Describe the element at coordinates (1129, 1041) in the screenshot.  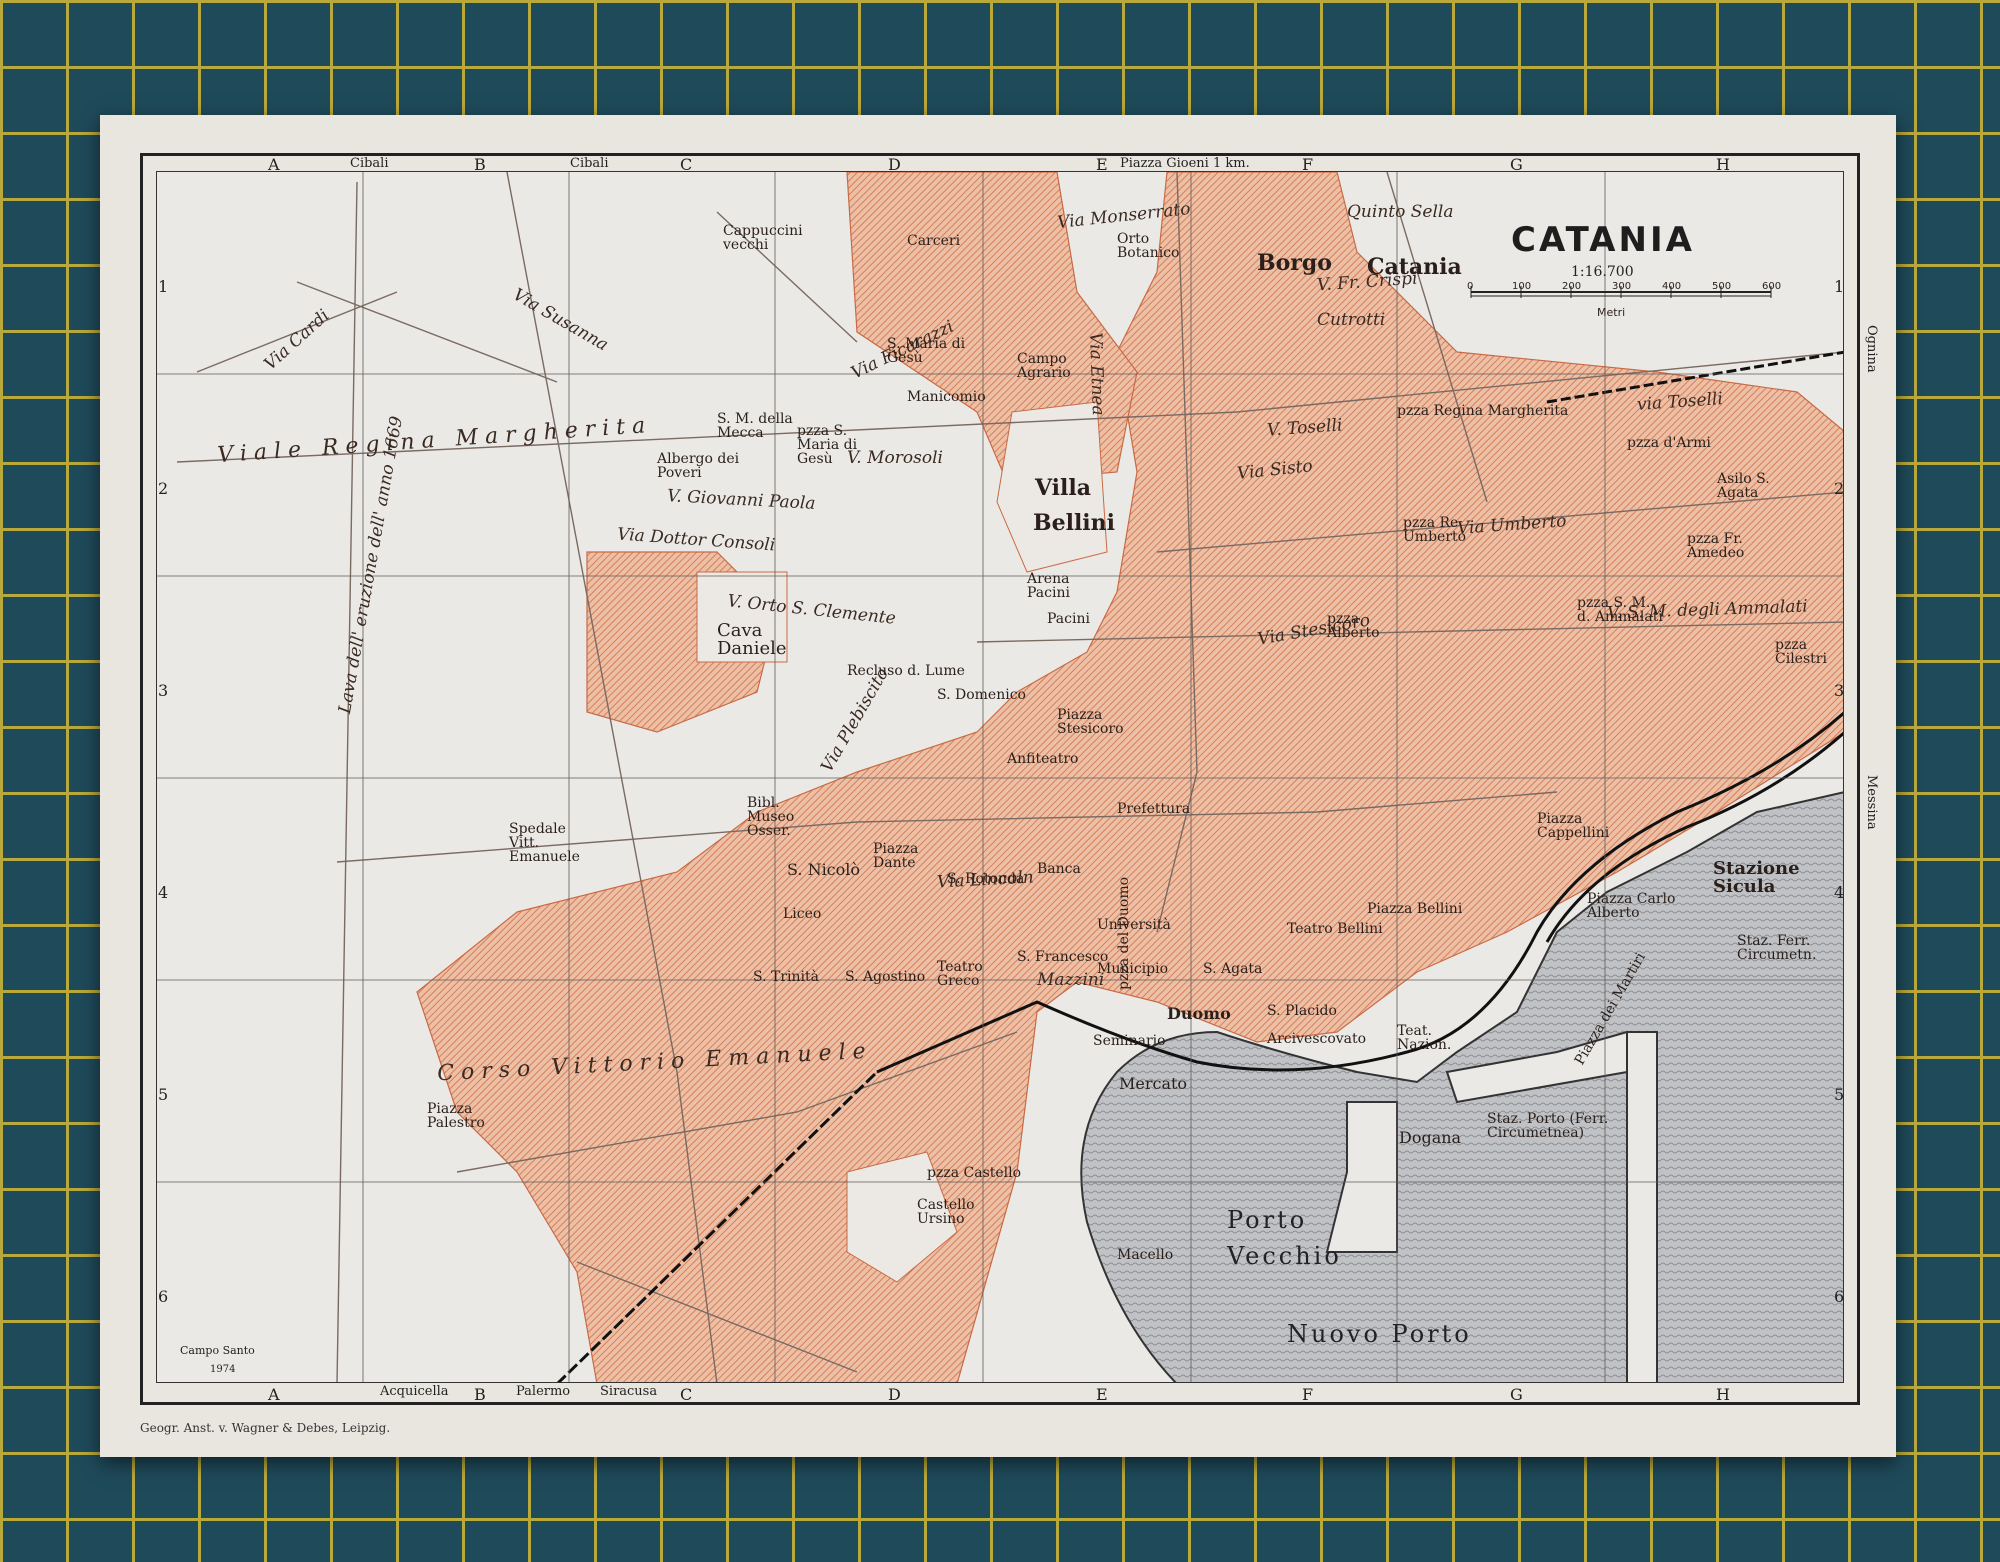
I see `place-seminario: Seminario` at that location.